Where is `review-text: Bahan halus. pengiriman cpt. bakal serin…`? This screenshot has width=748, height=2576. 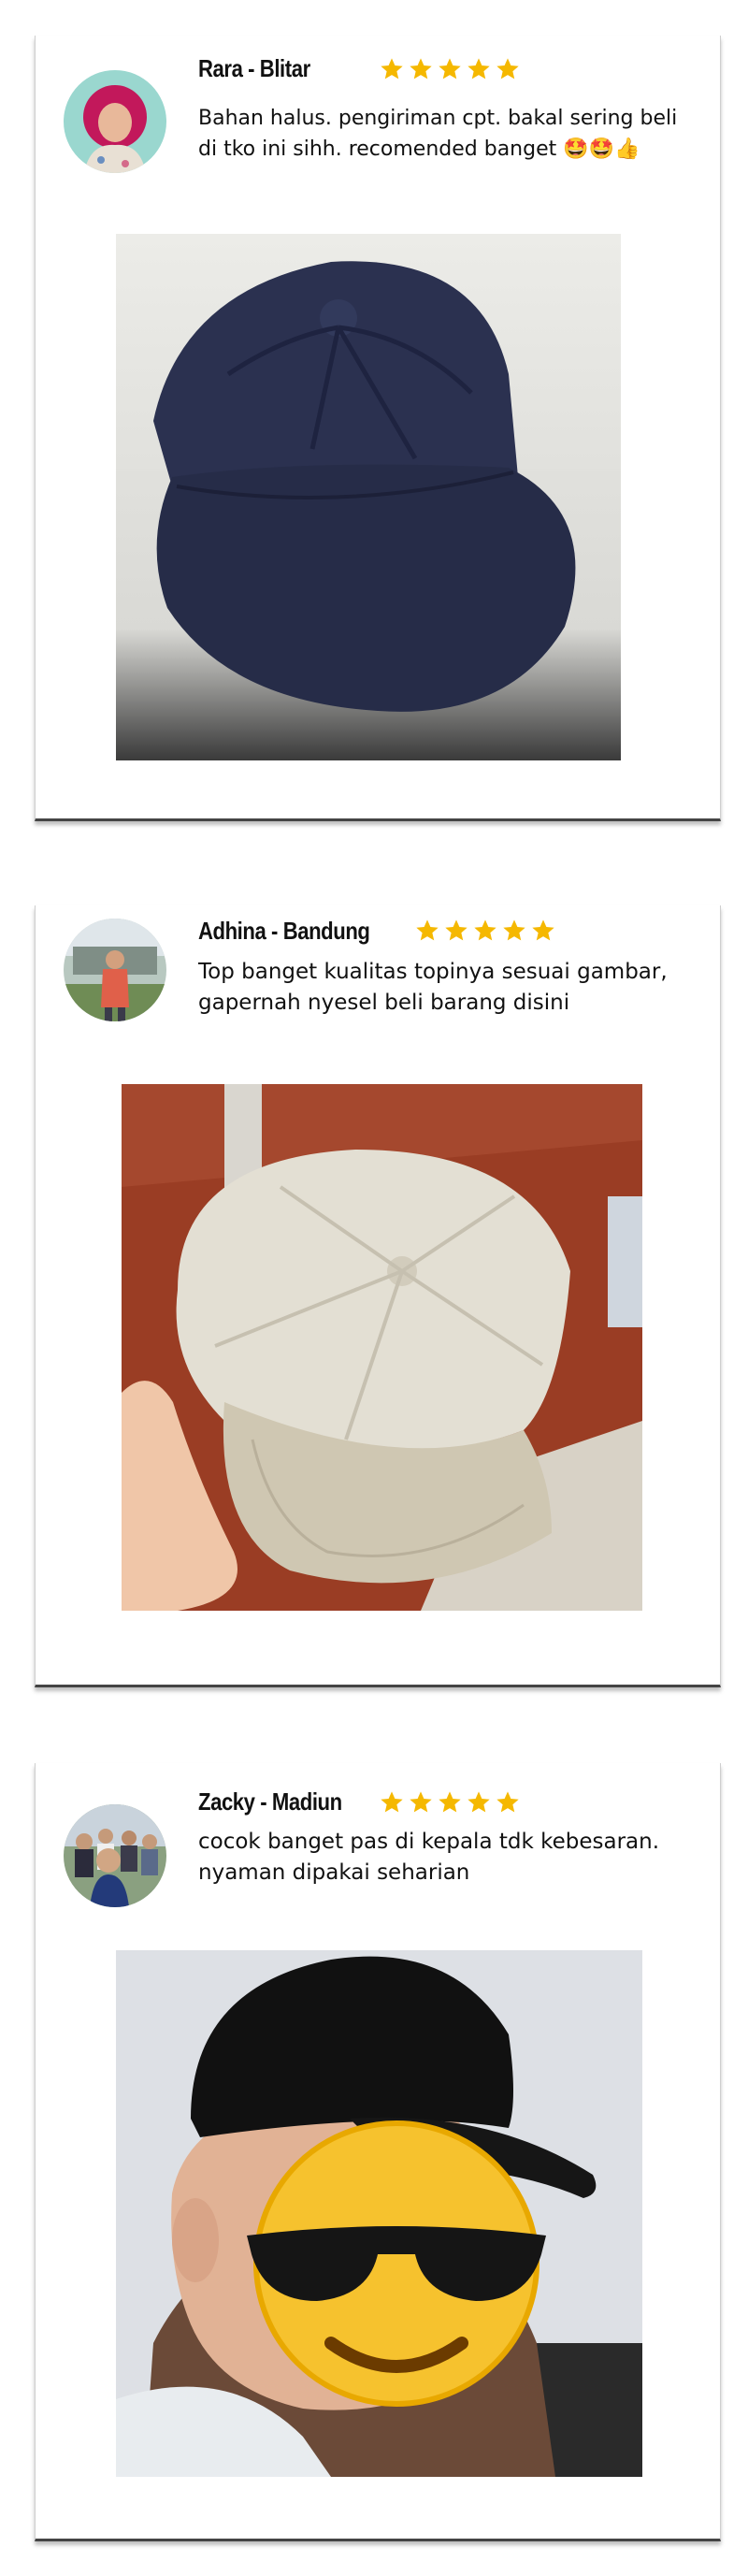 review-text: Bahan halus. pengiriman cpt. bakal serin… is located at coordinates (438, 134).